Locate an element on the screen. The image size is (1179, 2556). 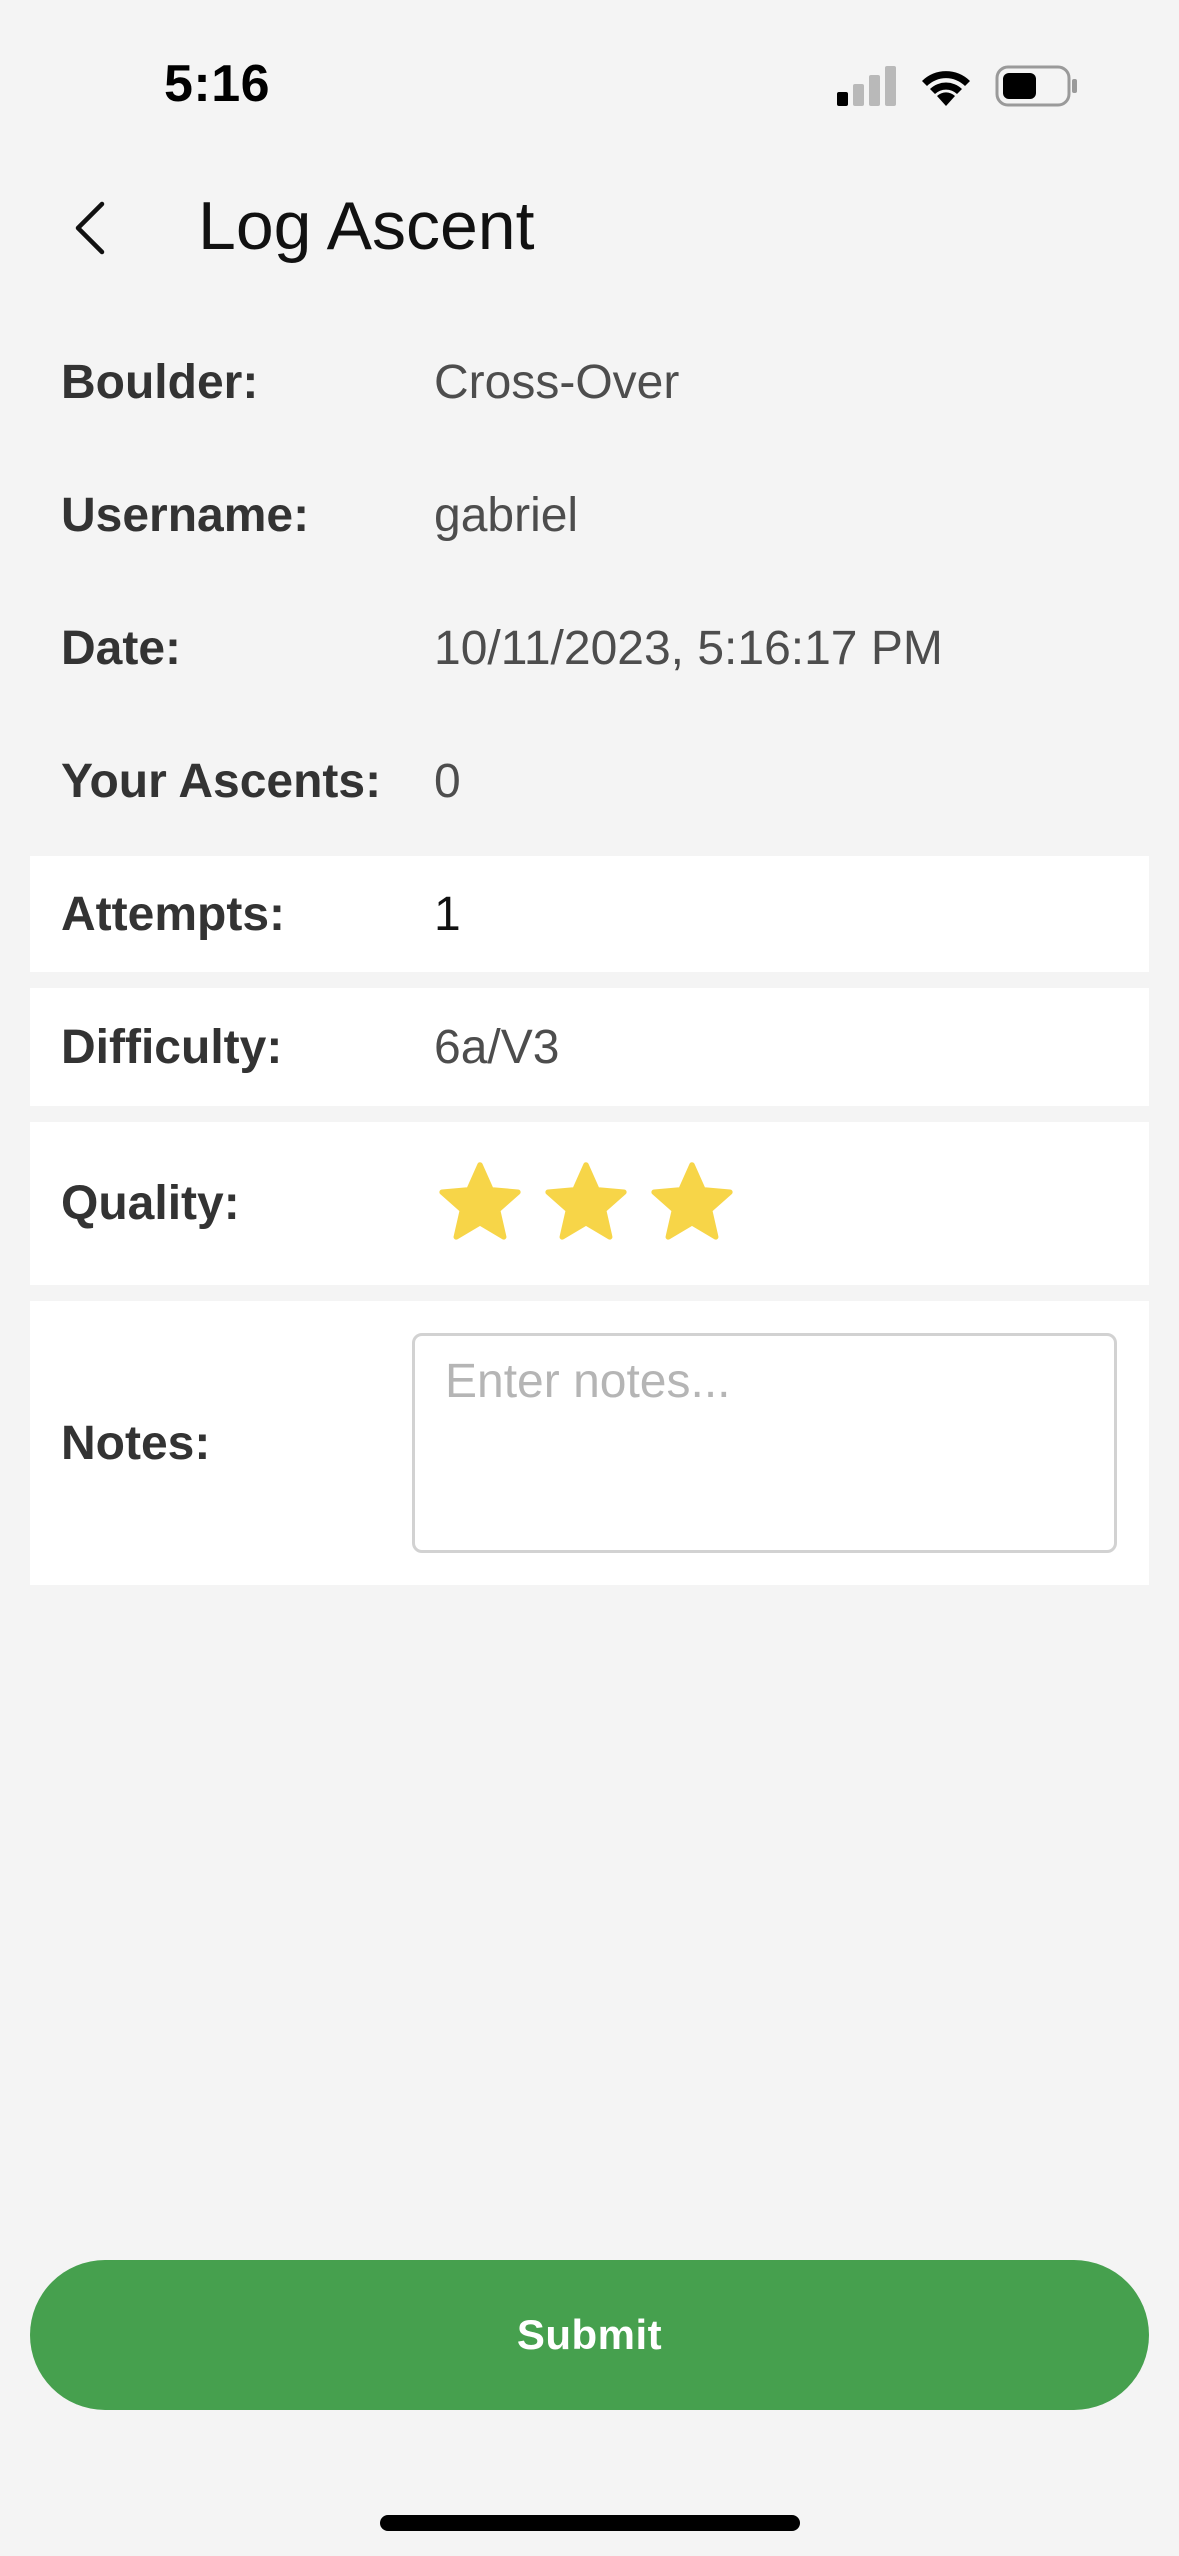
ascents-label: Your Ascents: is located at coordinates (221, 781).